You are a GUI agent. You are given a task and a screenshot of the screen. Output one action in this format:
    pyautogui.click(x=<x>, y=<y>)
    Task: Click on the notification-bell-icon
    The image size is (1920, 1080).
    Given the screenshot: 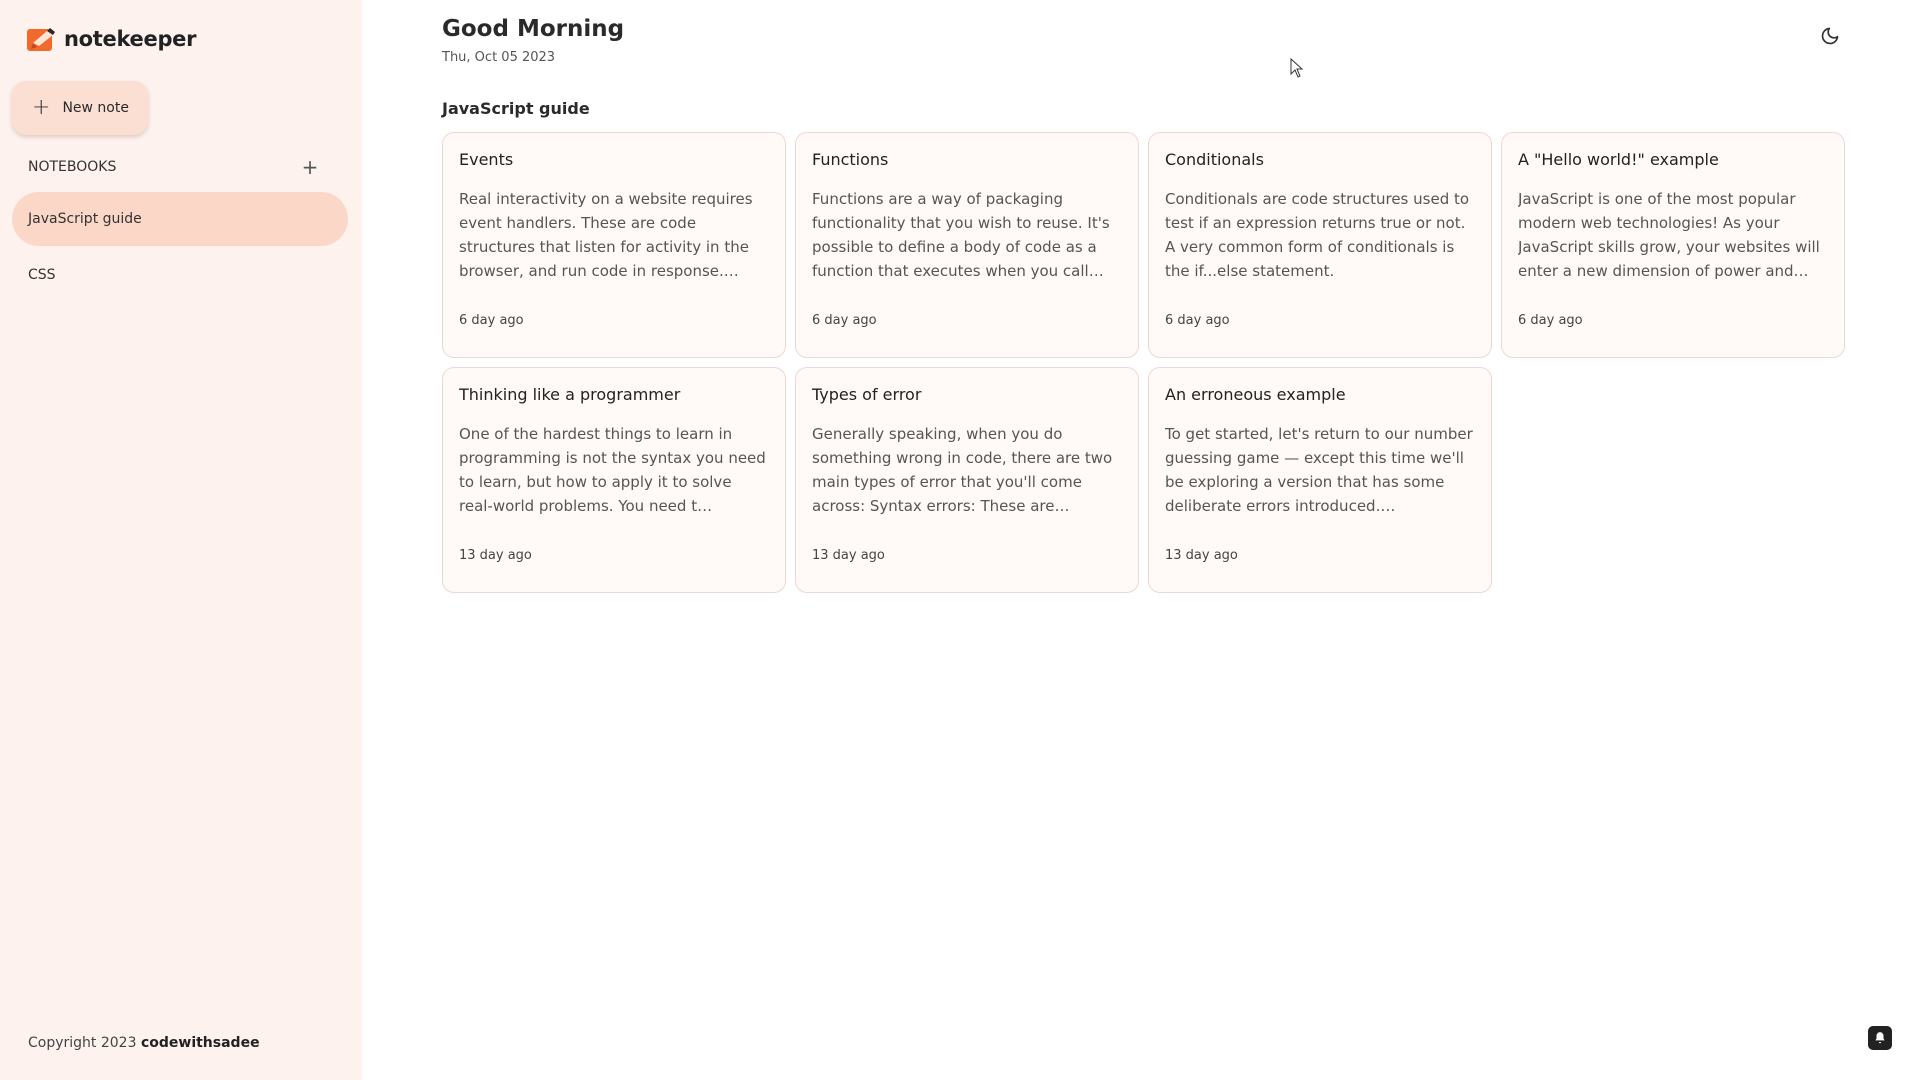 What is the action you would take?
    pyautogui.click(x=1880, y=1038)
    